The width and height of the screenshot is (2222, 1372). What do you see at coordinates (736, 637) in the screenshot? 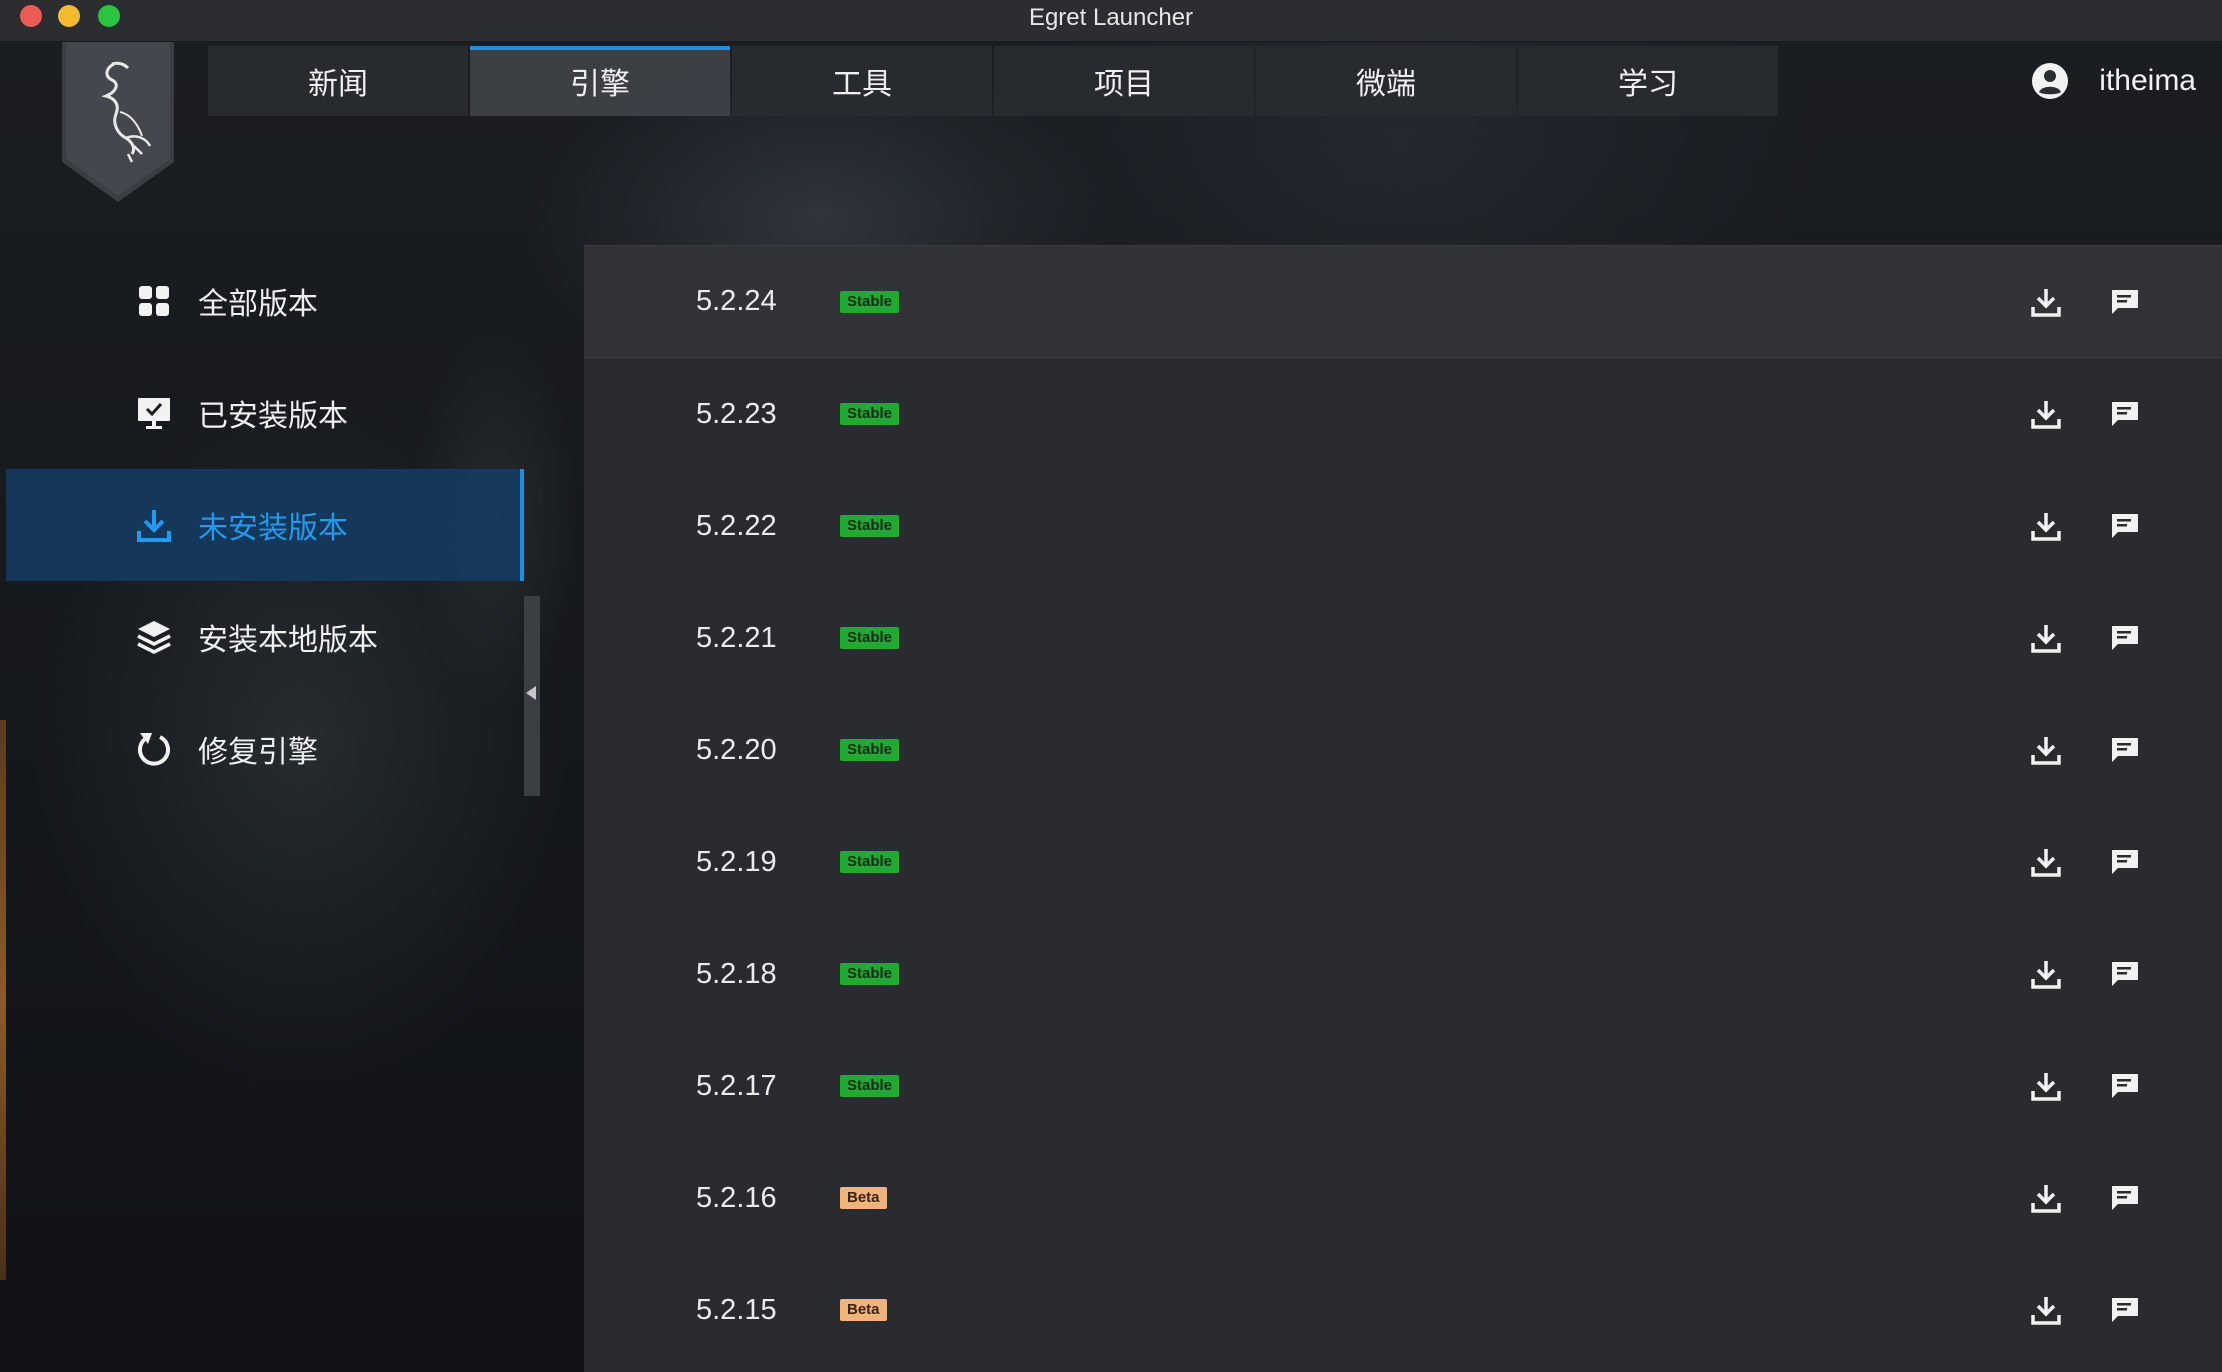
I see `version-number: 5.2.21` at bounding box center [736, 637].